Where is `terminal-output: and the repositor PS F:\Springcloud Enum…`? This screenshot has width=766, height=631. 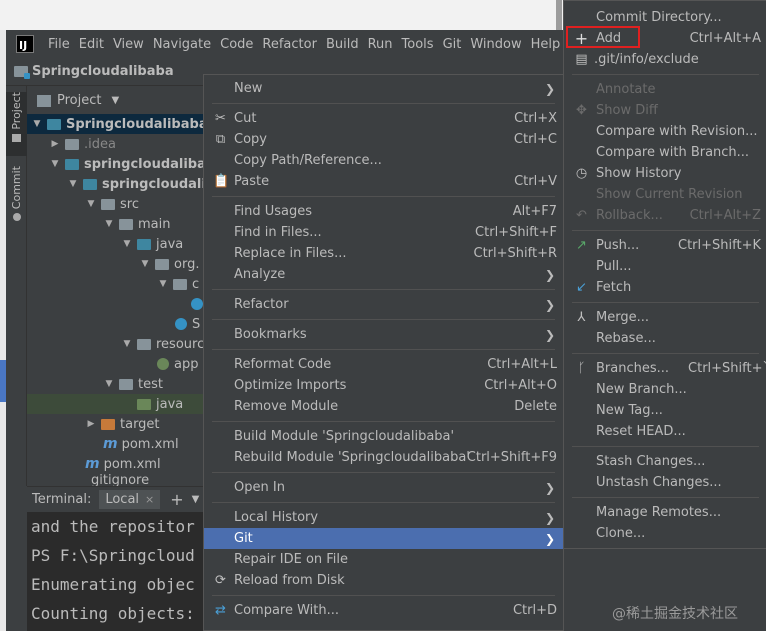
terminal-output: and the repositor PS F:\Springcloud Enum… is located at coordinates (127, 571).